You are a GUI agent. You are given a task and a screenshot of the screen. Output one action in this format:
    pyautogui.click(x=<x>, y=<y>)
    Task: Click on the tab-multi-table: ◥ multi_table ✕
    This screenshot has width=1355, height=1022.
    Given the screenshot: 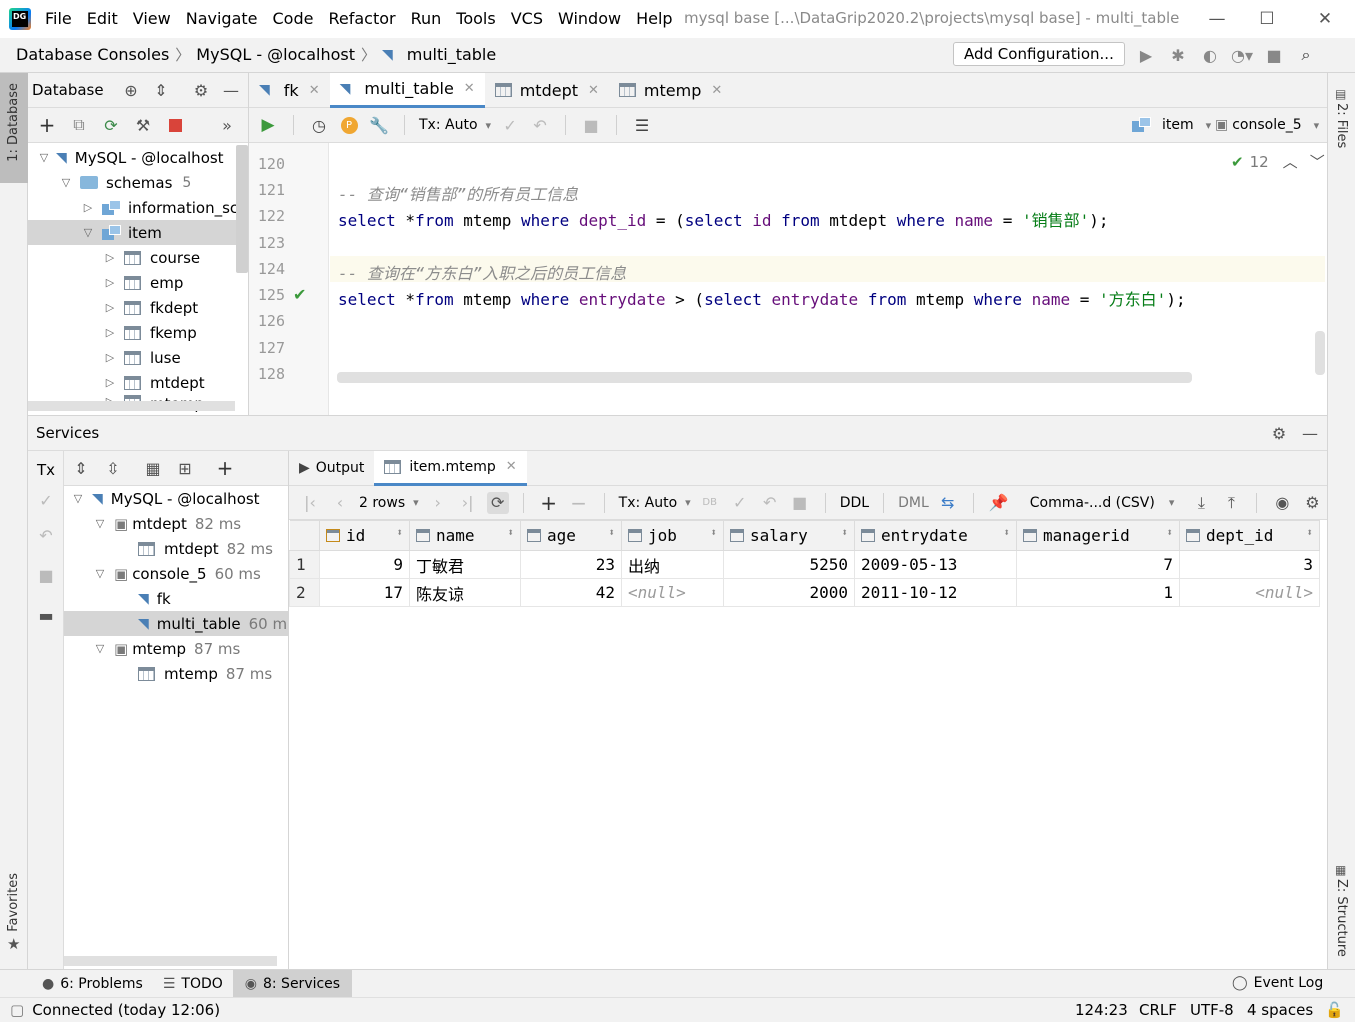 What is the action you would take?
    pyautogui.click(x=407, y=90)
    